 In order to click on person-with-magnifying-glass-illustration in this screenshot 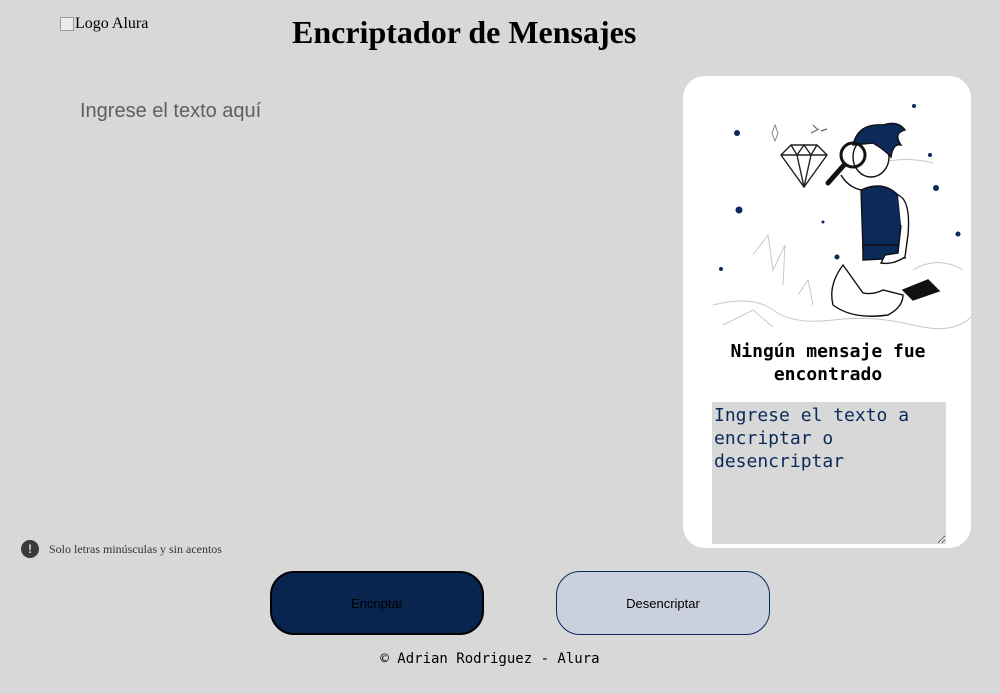, I will do `click(842, 217)`.